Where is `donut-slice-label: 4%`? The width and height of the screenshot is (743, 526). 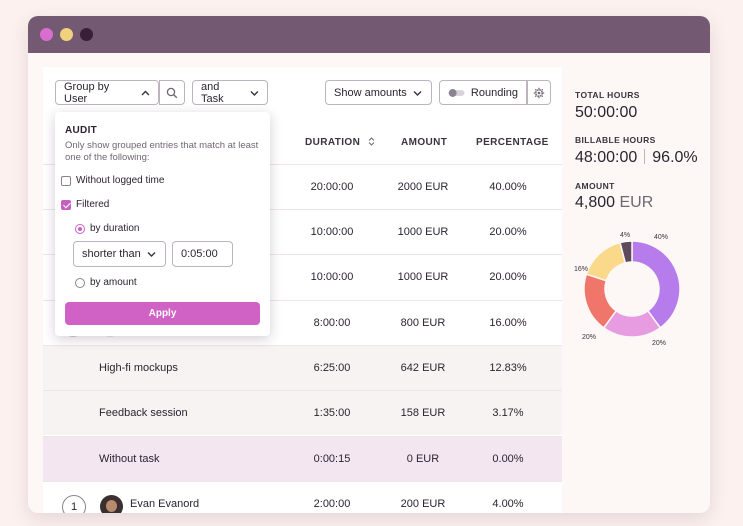 donut-slice-label: 4% is located at coordinates (625, 235).